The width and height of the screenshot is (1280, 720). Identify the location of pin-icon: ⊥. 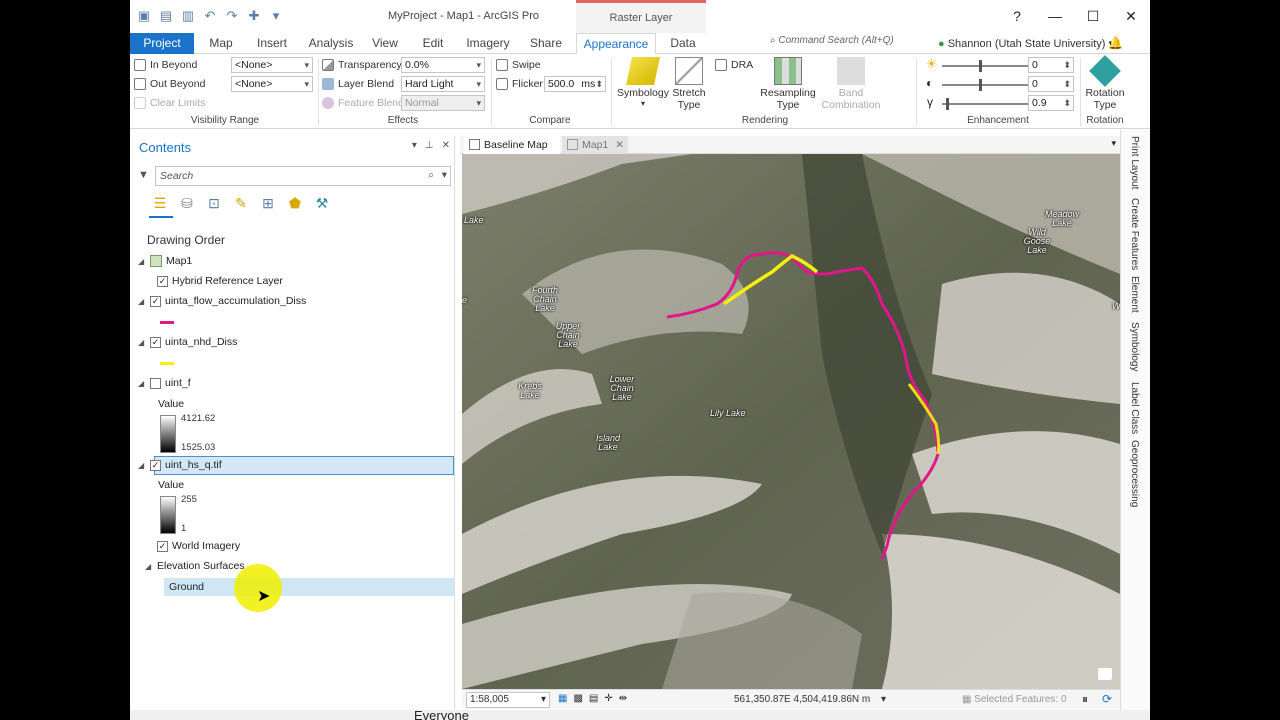
(429, 145).